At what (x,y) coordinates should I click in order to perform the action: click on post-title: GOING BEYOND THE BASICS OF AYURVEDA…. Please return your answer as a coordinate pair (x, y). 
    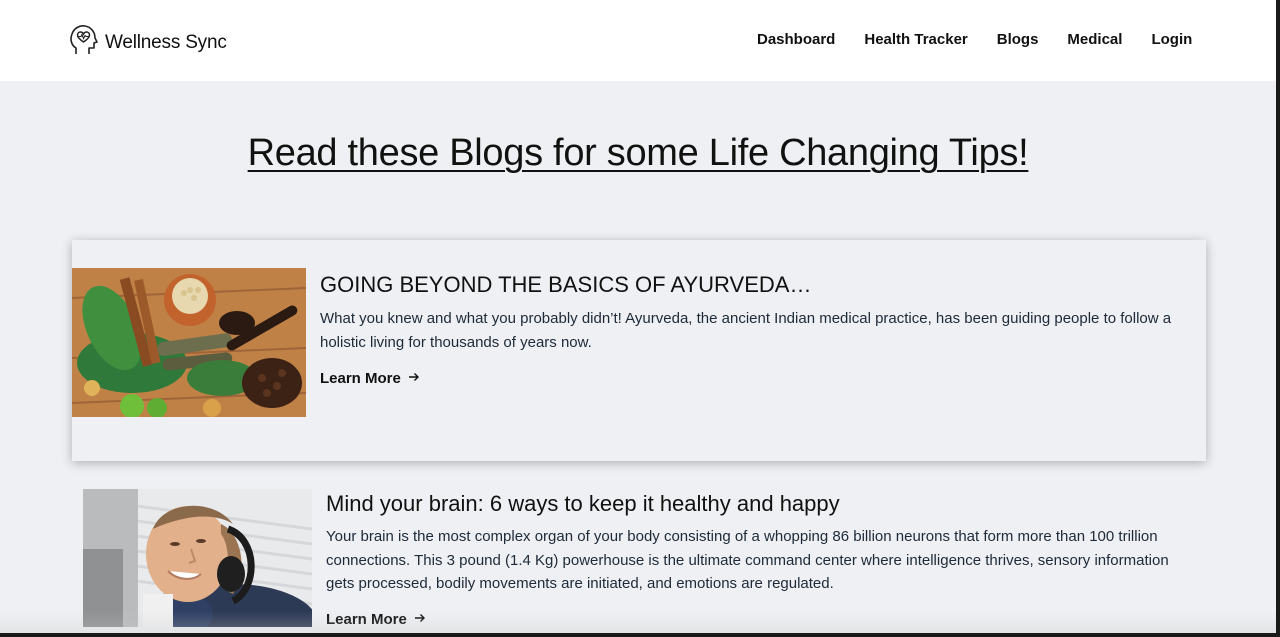
    Looking at the image, I should click on (565, 285).